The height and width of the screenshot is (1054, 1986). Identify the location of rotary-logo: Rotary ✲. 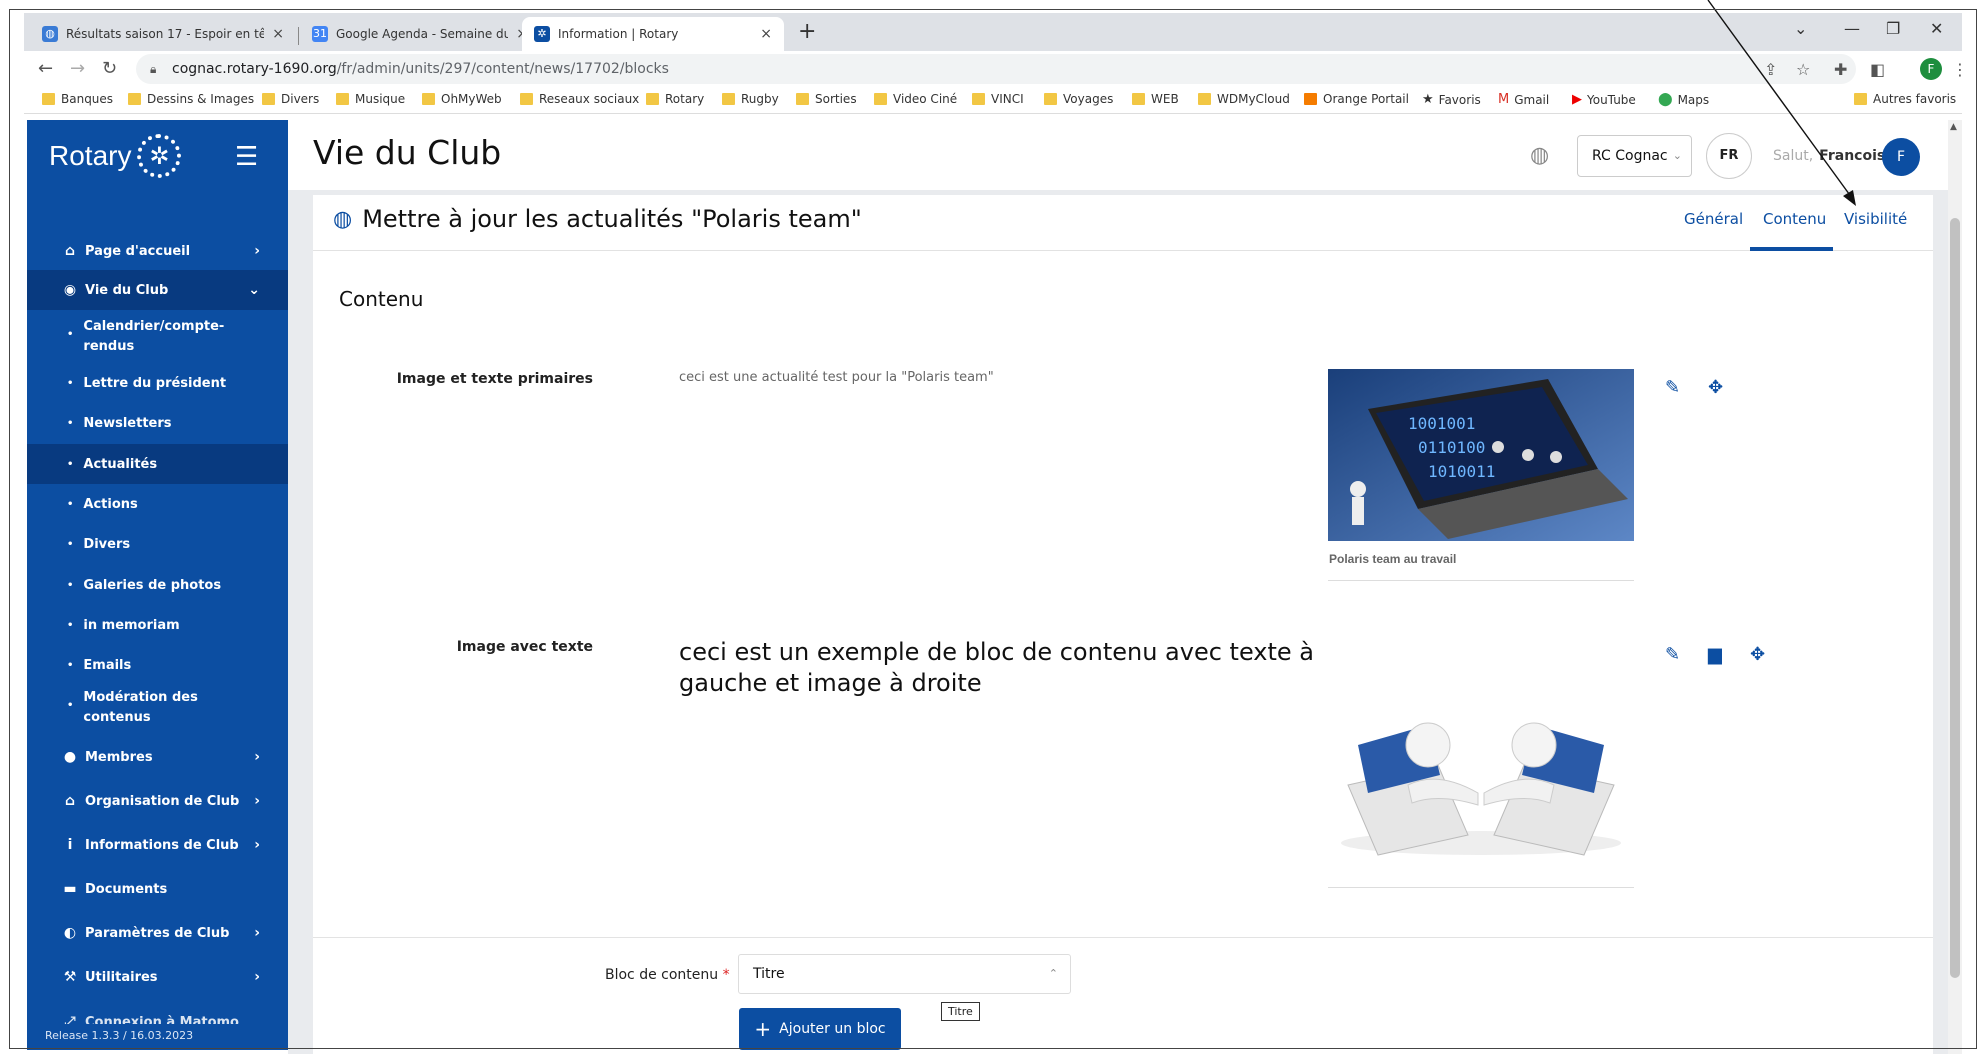
(115, 156).